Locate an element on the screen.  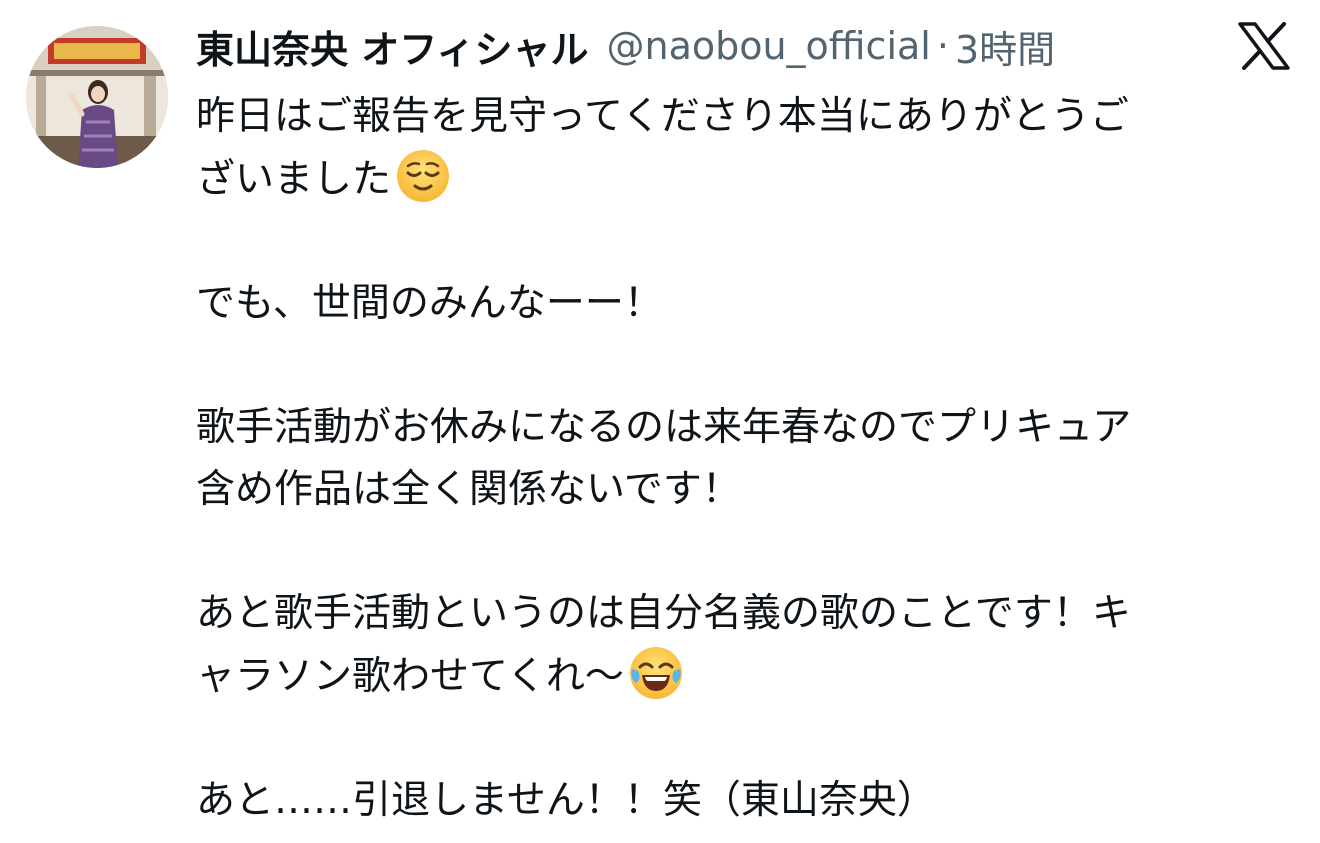
avatar is located at coordinates (97, 97).